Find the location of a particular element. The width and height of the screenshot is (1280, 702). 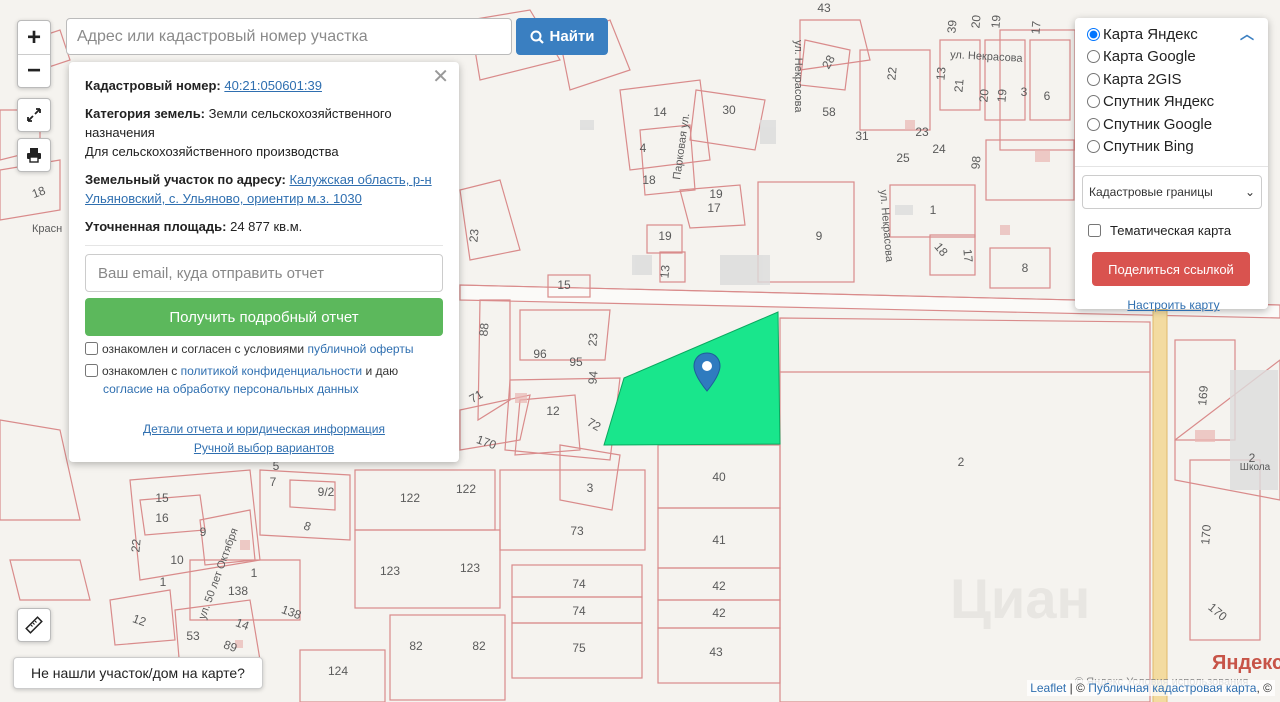

ruler-button is located at coordinates (34, 625).